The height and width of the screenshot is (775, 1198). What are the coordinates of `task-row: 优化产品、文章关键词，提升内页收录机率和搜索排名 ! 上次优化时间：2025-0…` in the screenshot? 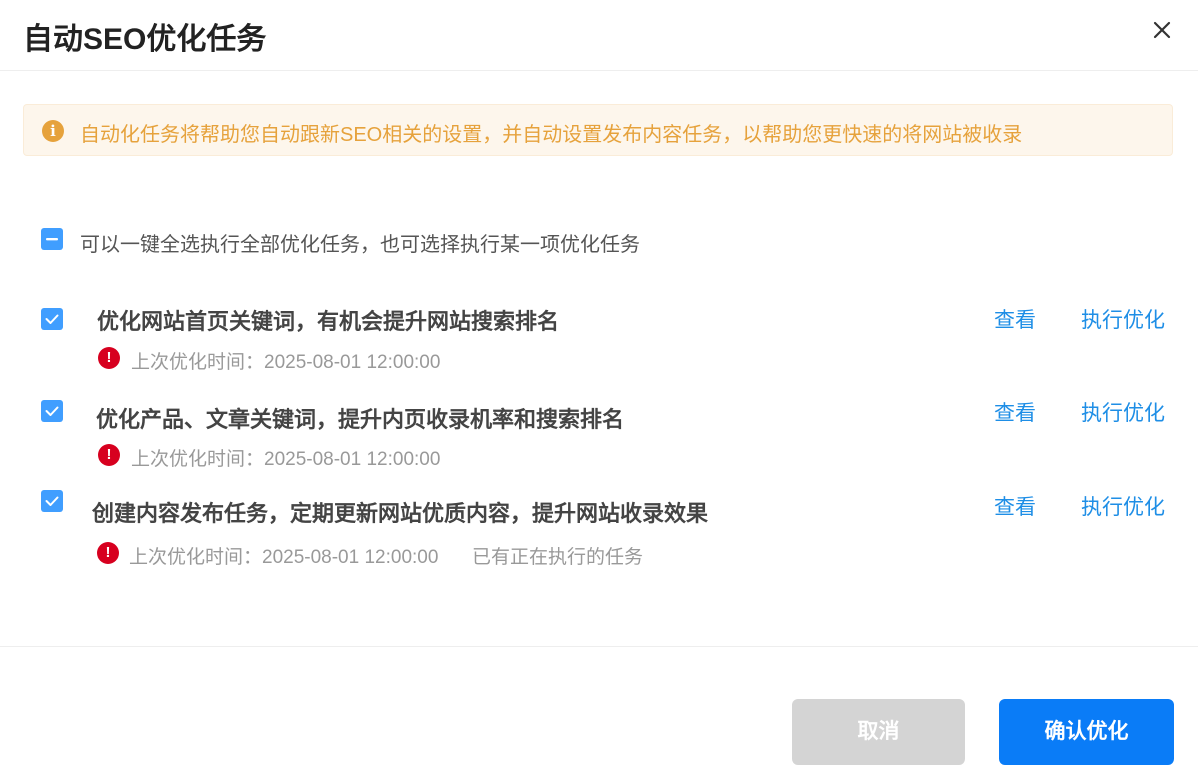 It's located at (599, 437).